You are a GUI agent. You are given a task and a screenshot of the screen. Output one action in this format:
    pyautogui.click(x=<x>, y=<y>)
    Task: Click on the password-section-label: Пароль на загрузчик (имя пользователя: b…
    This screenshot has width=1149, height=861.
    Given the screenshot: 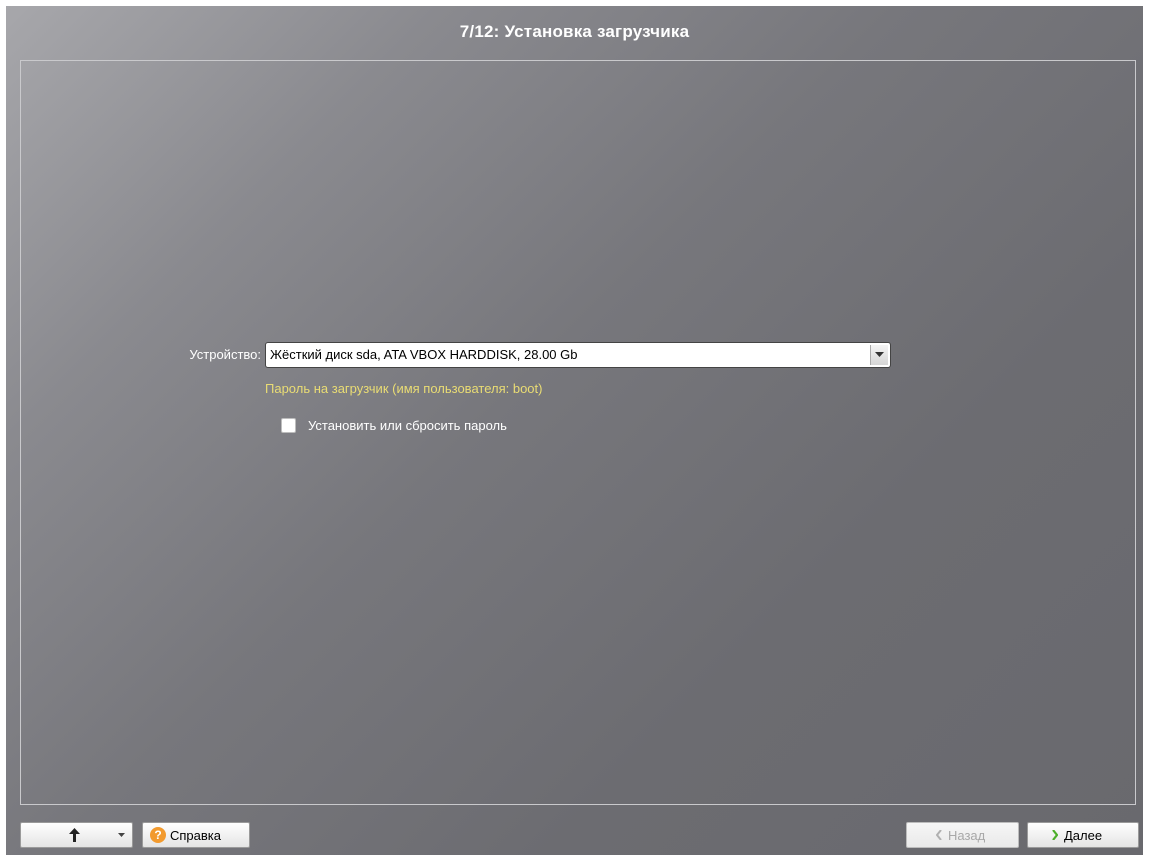 What is the action you would take?
    pyautogui.click(x=404, y=388)
    